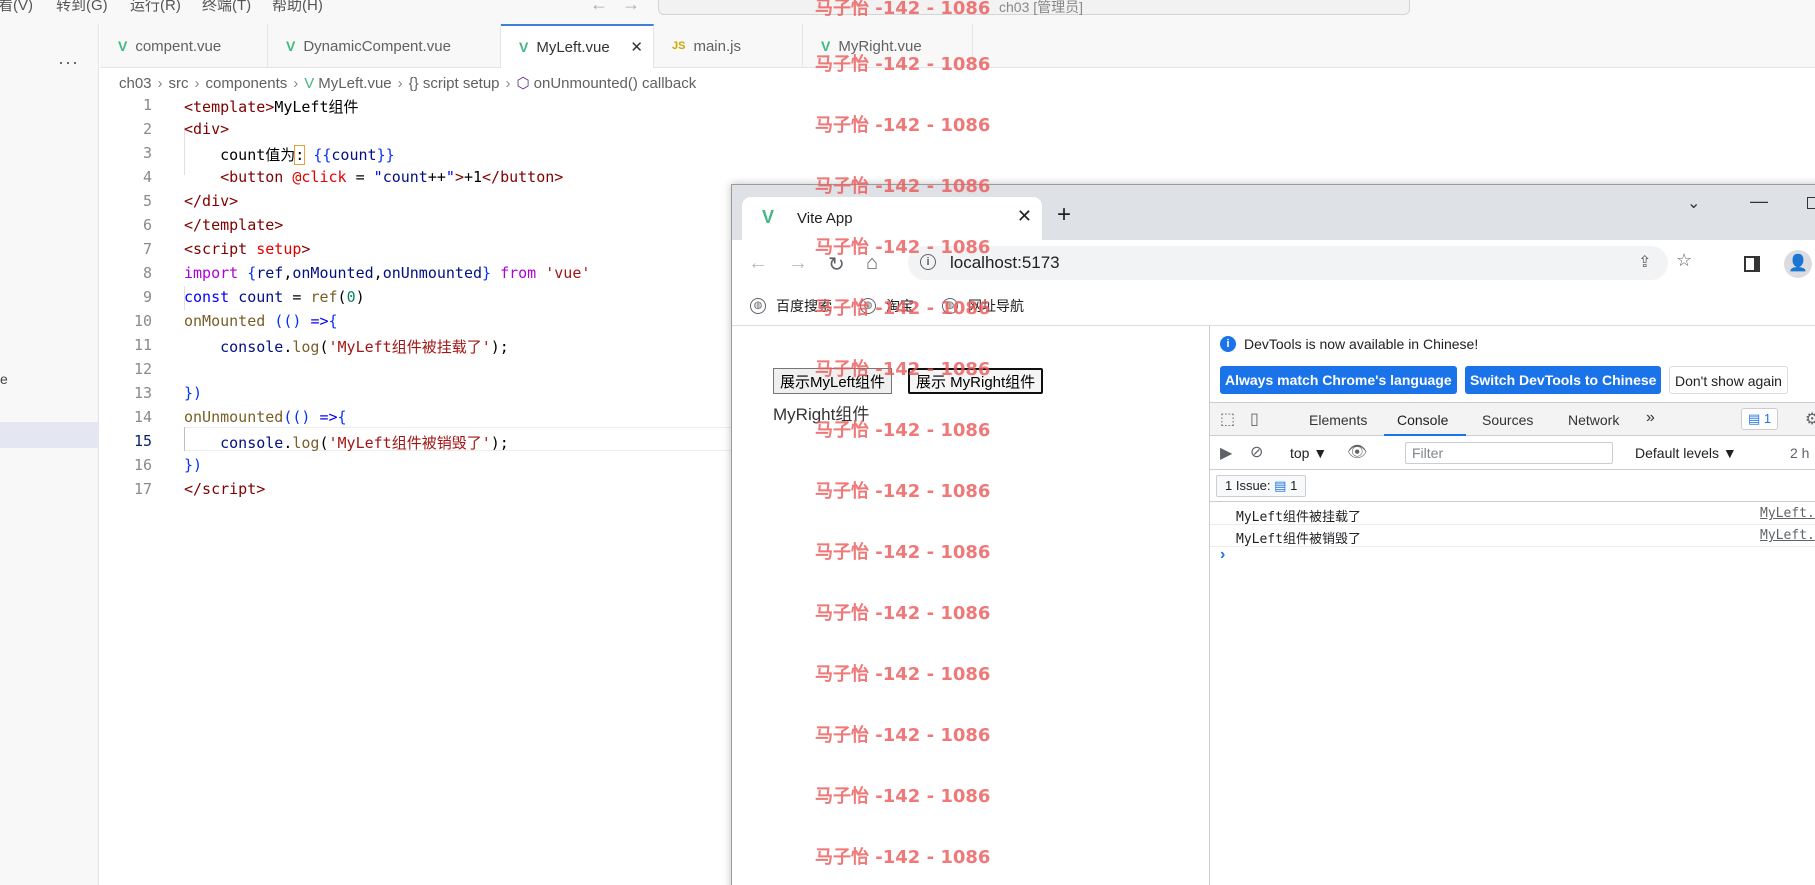 This screenshot has width=1815, height=885. Describe the element at coordinates (1759, 201) in the screenshot. I see `minimize-icon: —` at that location.